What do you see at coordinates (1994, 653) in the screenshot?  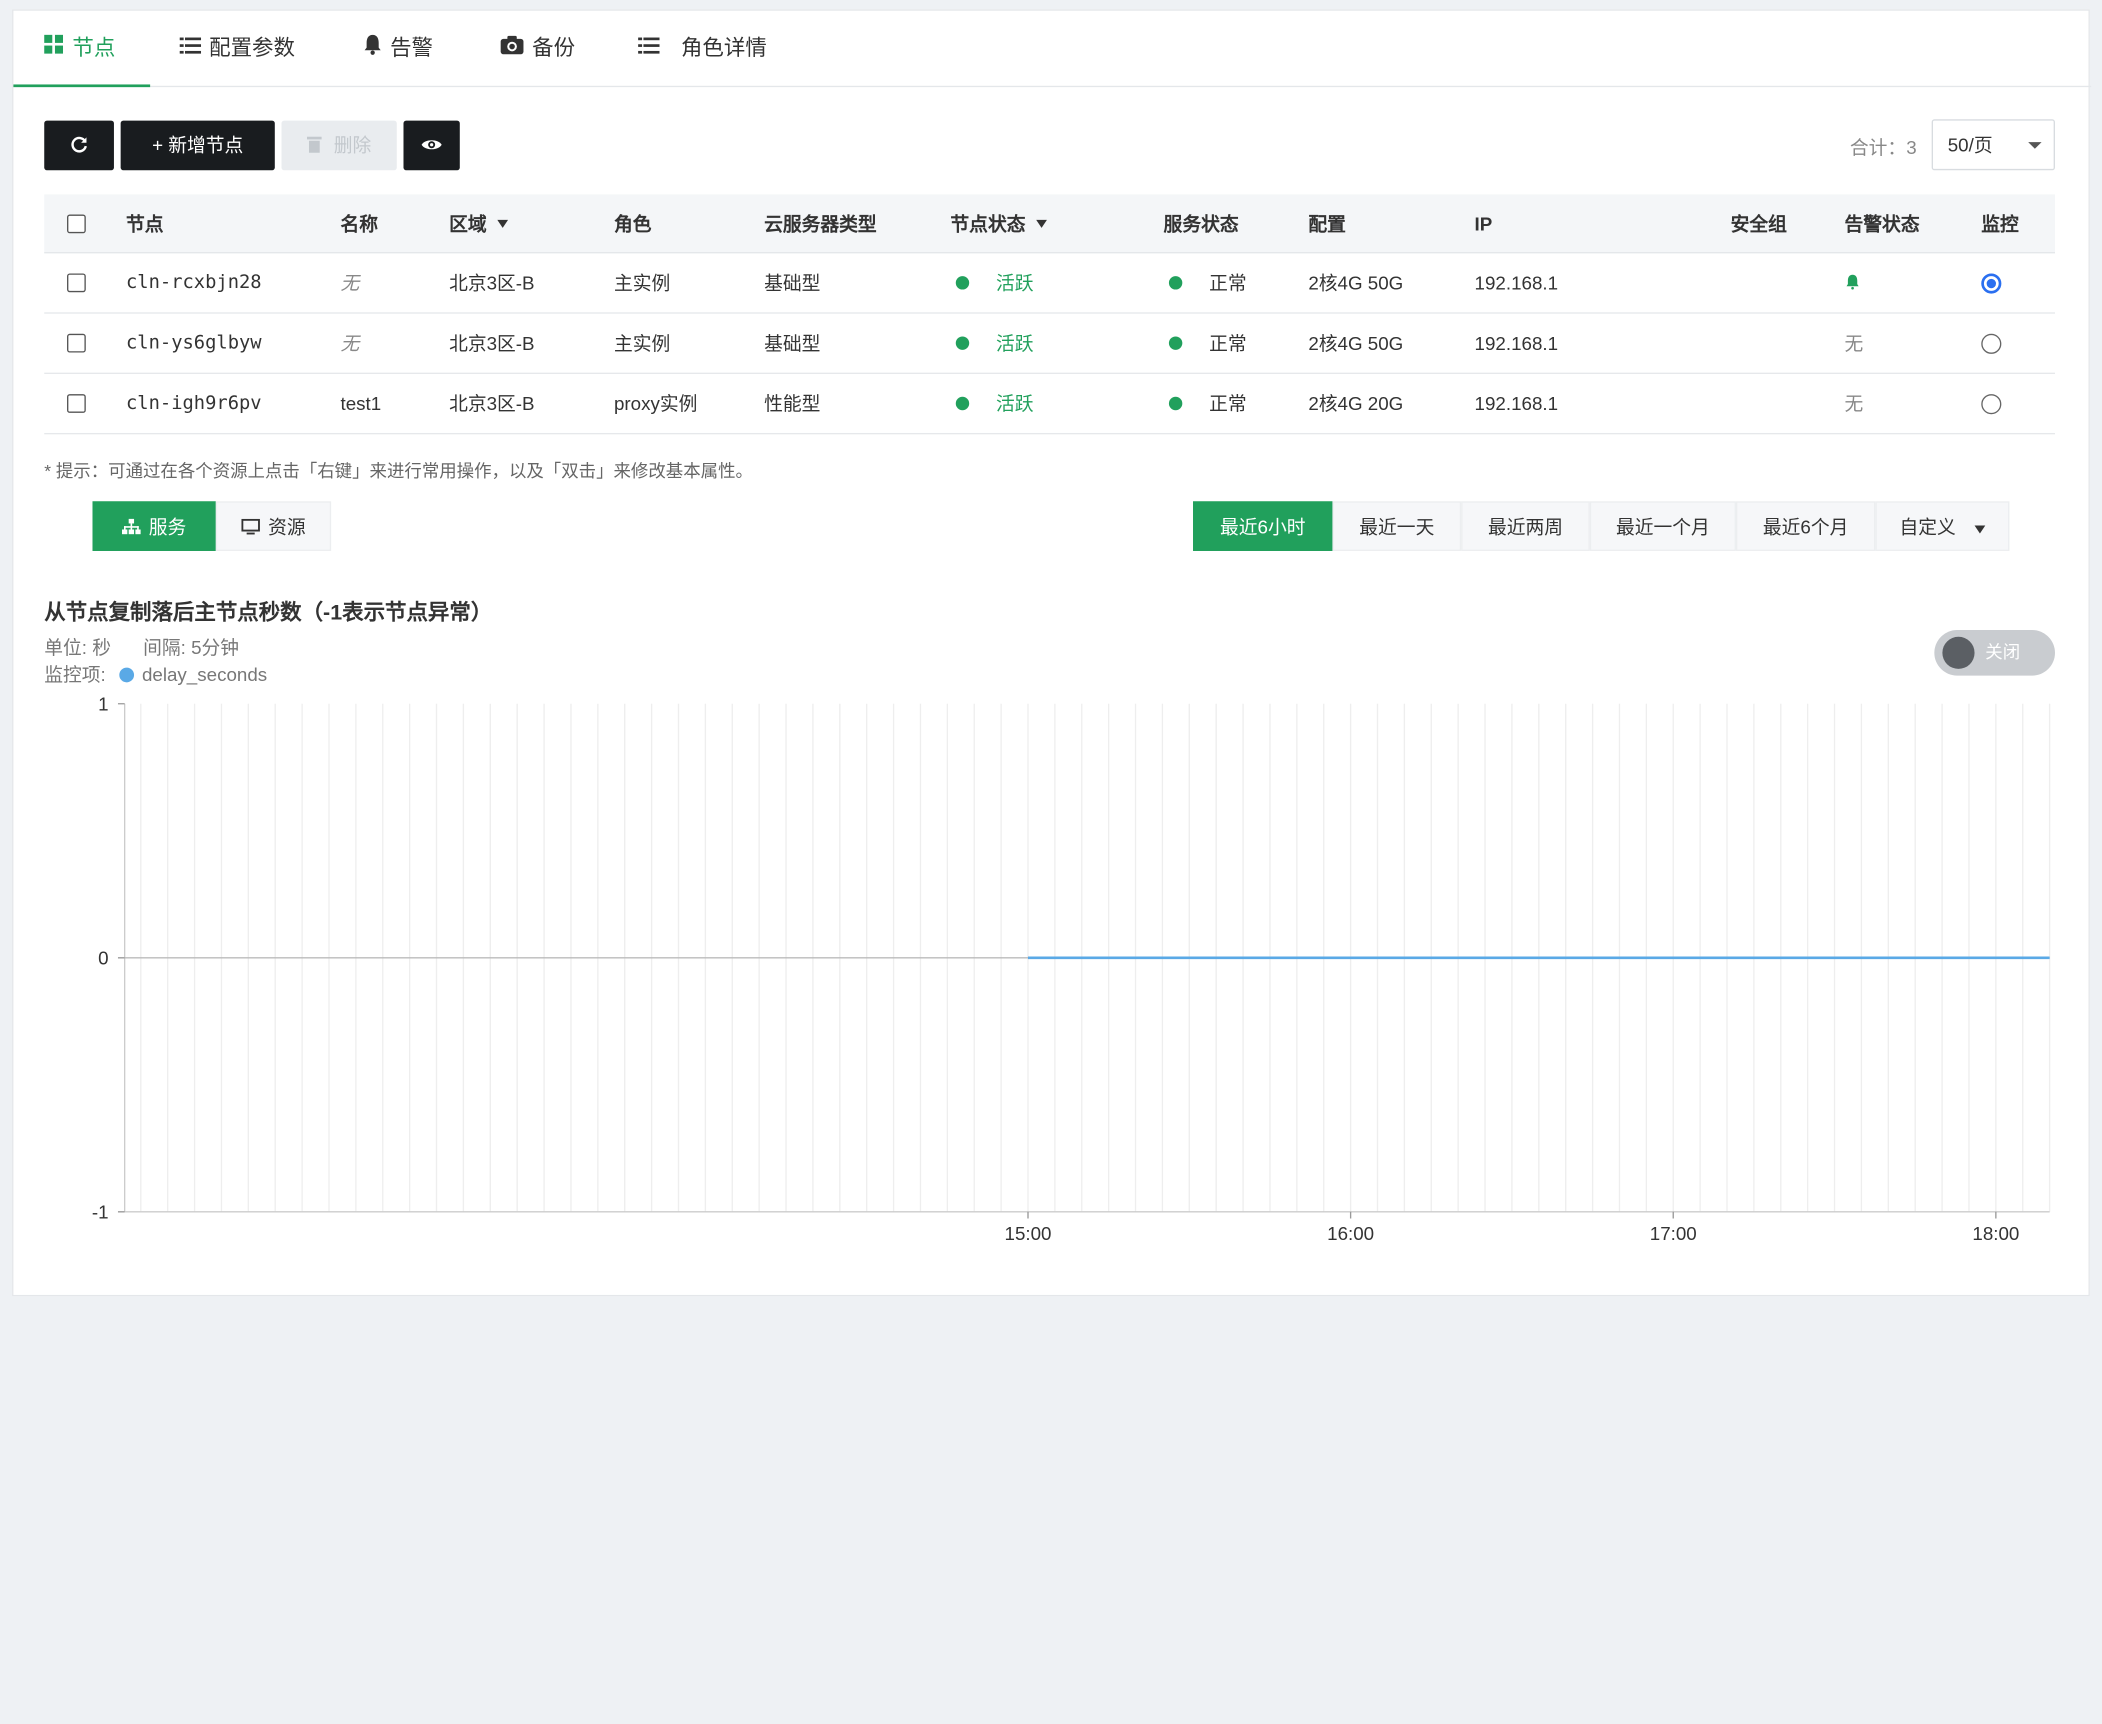 I see `chart-switch: 关闭` at bounding box center [1994, 653].